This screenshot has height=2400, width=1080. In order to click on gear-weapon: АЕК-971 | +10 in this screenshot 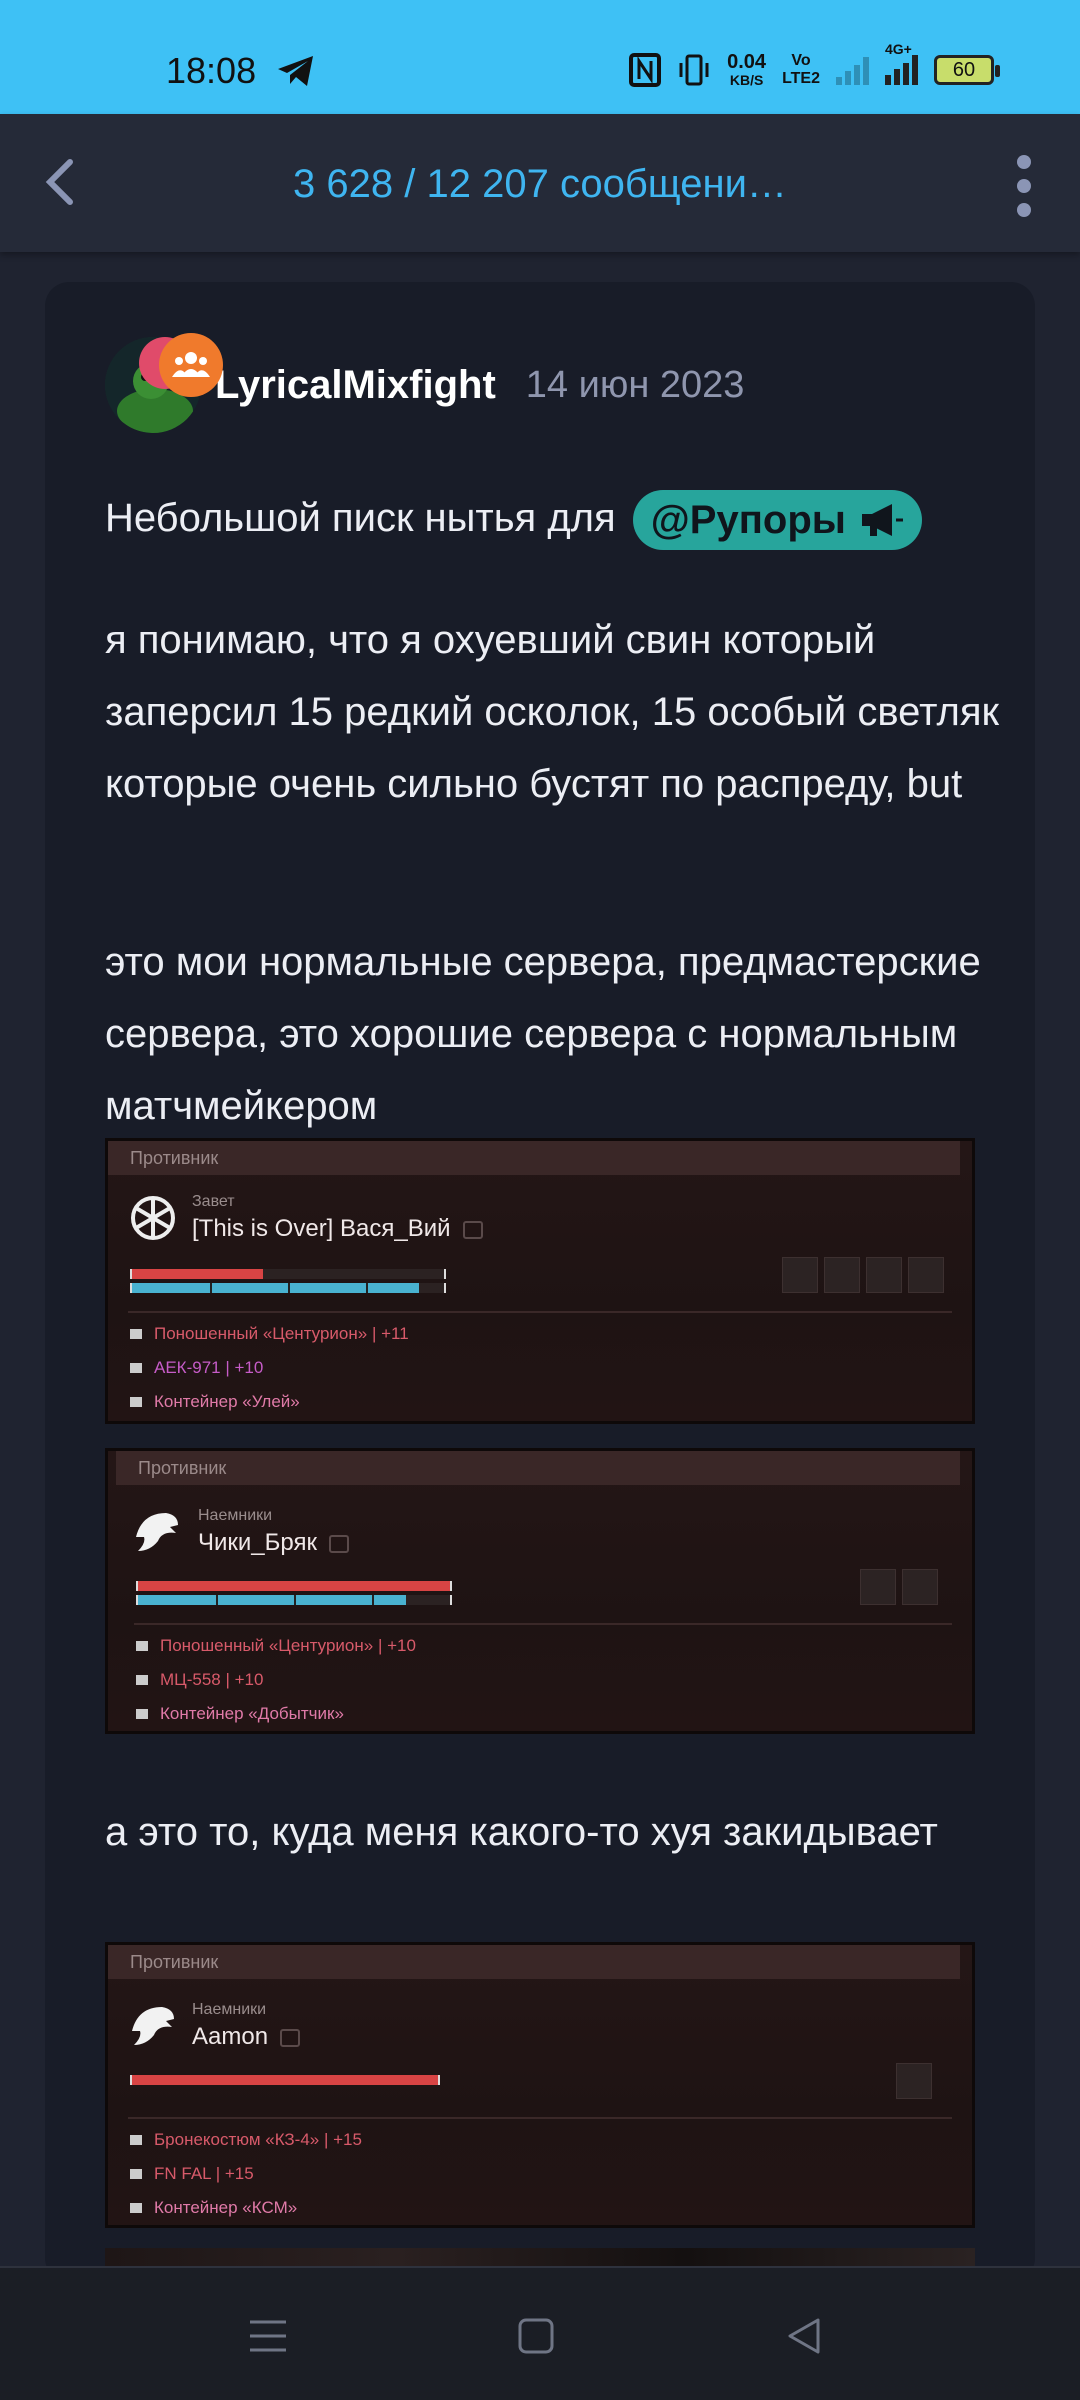, I will do `click(269, 1368)`.